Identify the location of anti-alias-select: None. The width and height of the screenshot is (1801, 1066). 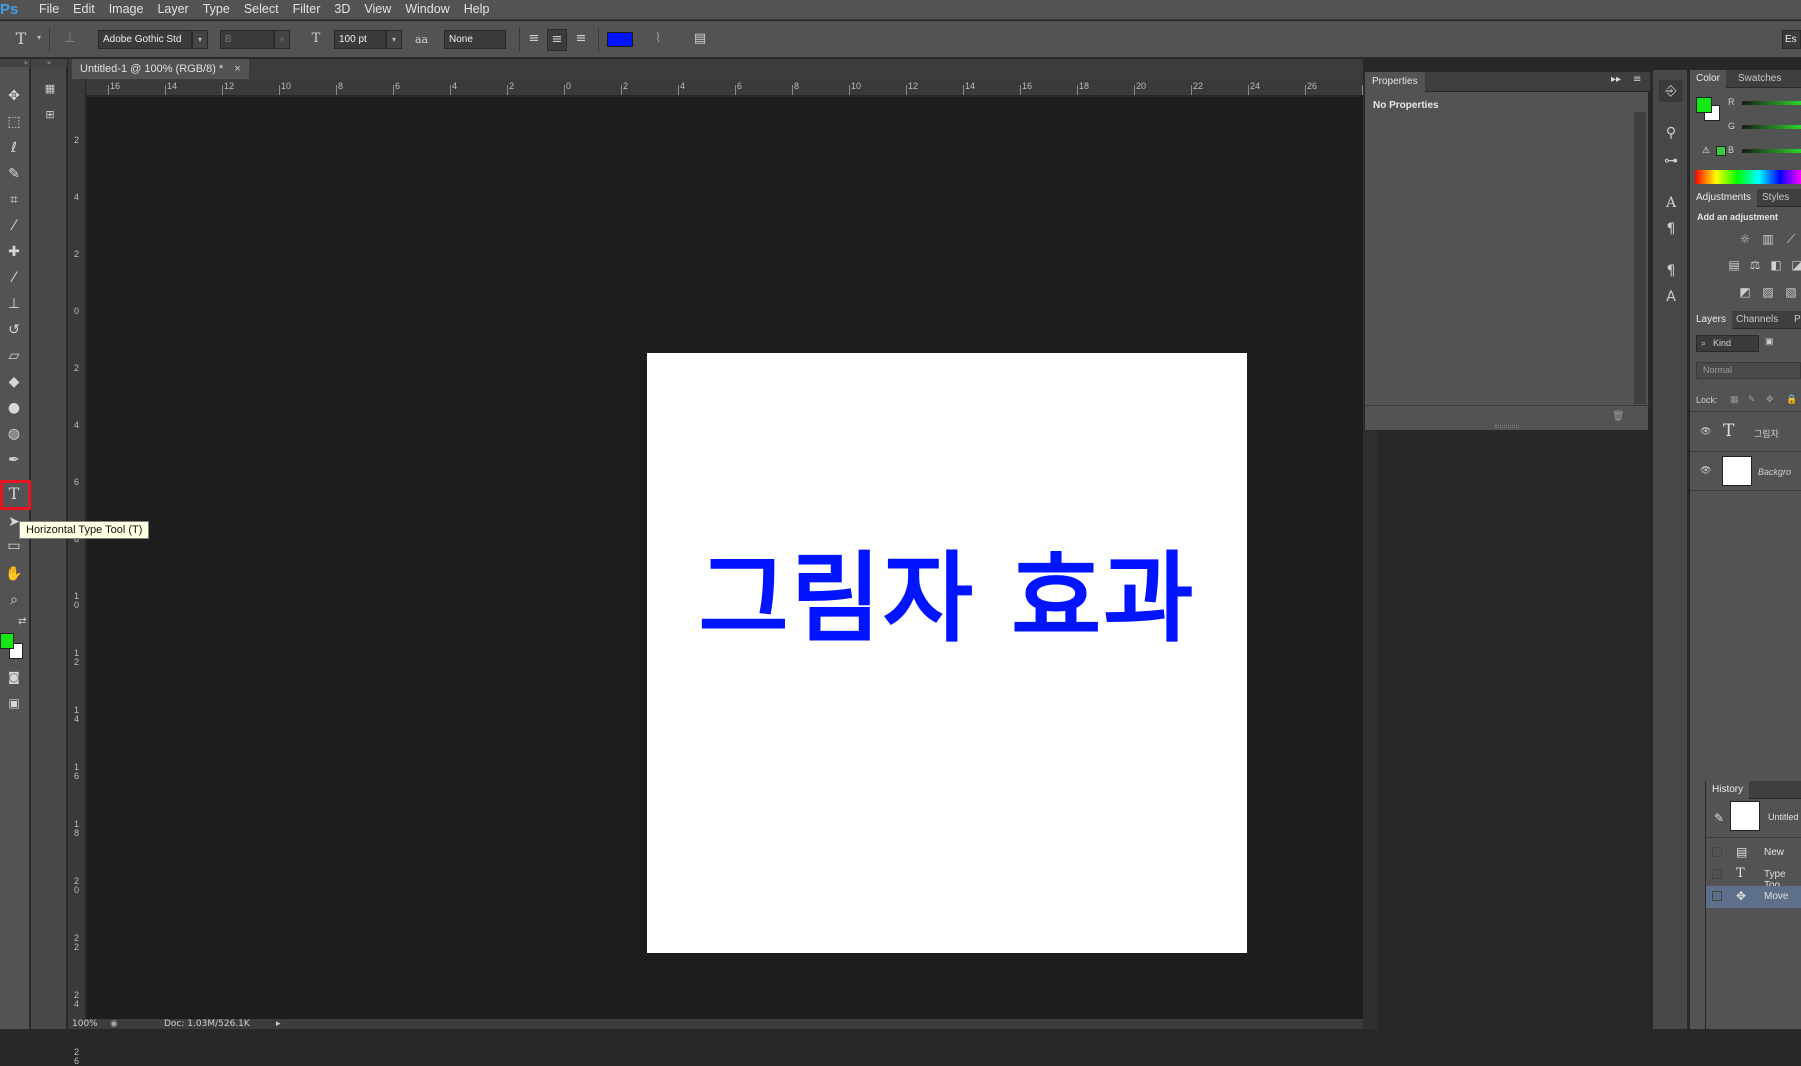
(475, 39).